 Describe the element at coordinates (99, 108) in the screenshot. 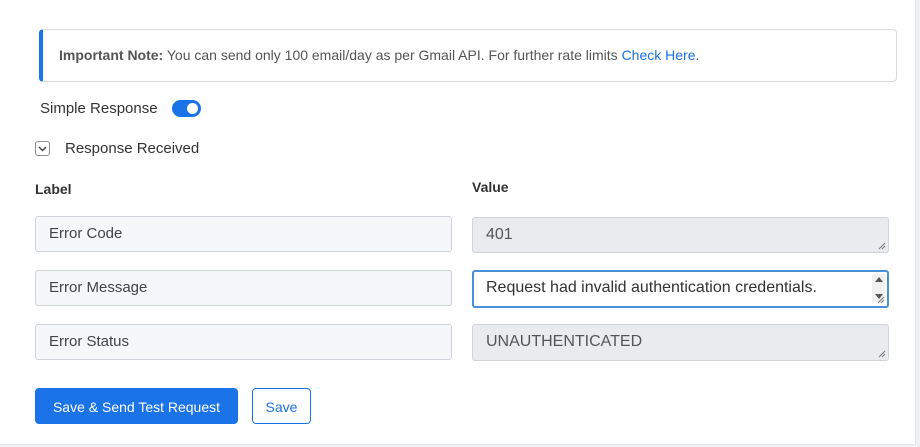

I see `simple-response-label: Simple Response` at that location.